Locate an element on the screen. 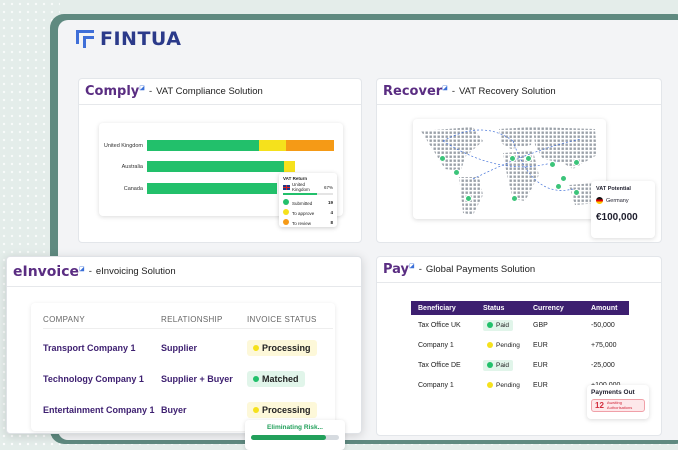  bar-row-au: Australia is located at coordinates (197, 166).